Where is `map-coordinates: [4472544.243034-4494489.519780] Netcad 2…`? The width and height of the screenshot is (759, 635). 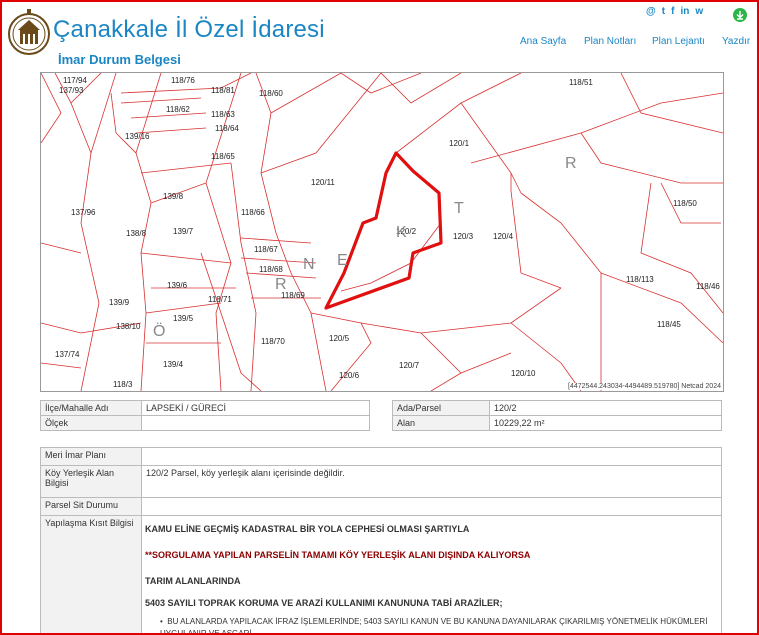 map-coordinates: [4472544.243034-4494489.519780] Netcad 2… is located at coordinates (644, 386).